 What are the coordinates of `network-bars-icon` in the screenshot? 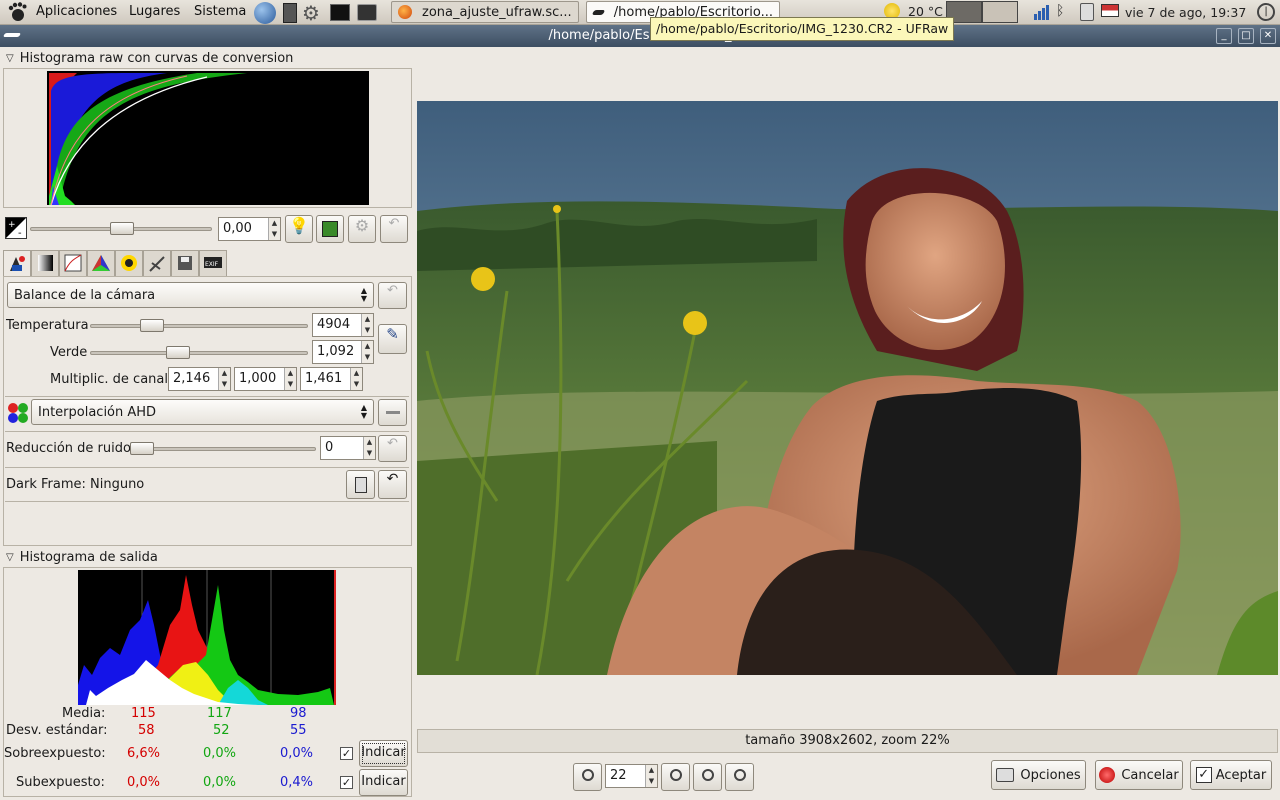 It's located at (1041, 12).